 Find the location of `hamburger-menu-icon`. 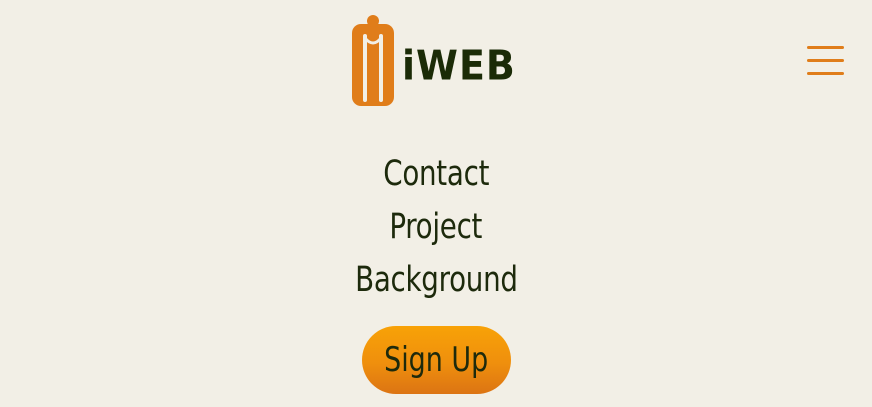

hamburger-menu-icon is located at coordinates (825, 60).